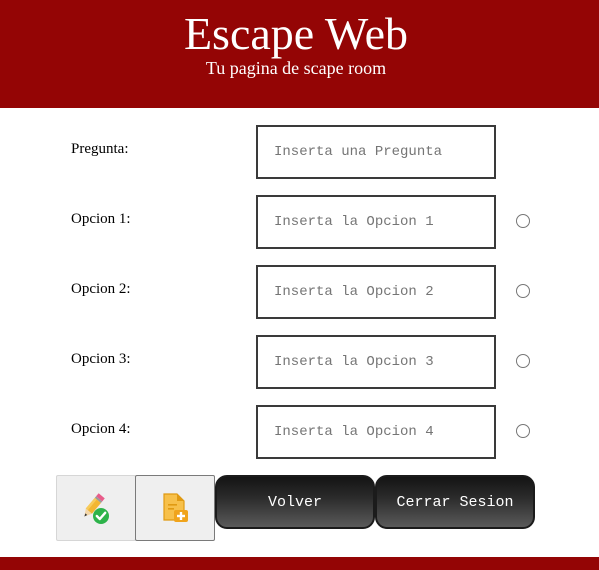 The width and height of the screenshot is (599, 570). I want to click on option-2-label: Opcion 2:, so click(101, 289).